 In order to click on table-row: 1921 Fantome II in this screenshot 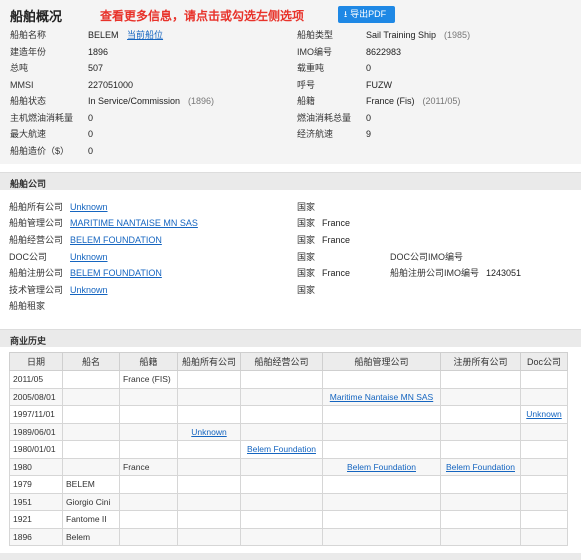, I will do `click(288, 519)`.